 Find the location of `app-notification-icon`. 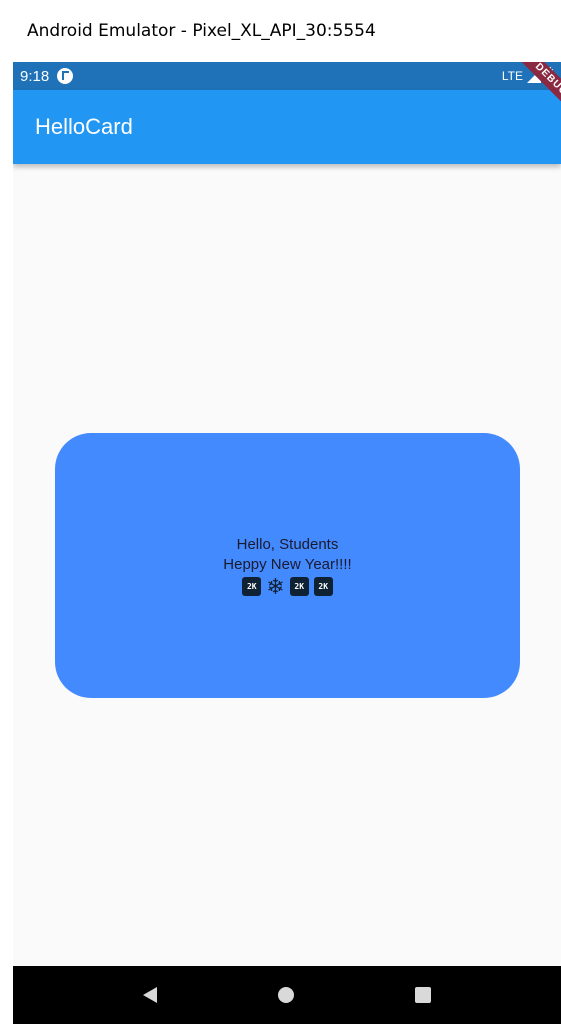

app-notification-icon is located at coordinates (65, 76).